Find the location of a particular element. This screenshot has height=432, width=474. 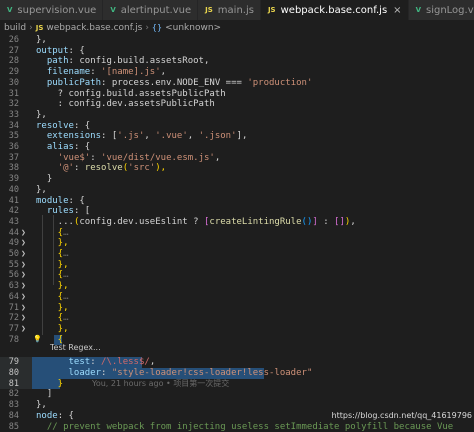

line-number: 72 is located at coordinates (9, 318).